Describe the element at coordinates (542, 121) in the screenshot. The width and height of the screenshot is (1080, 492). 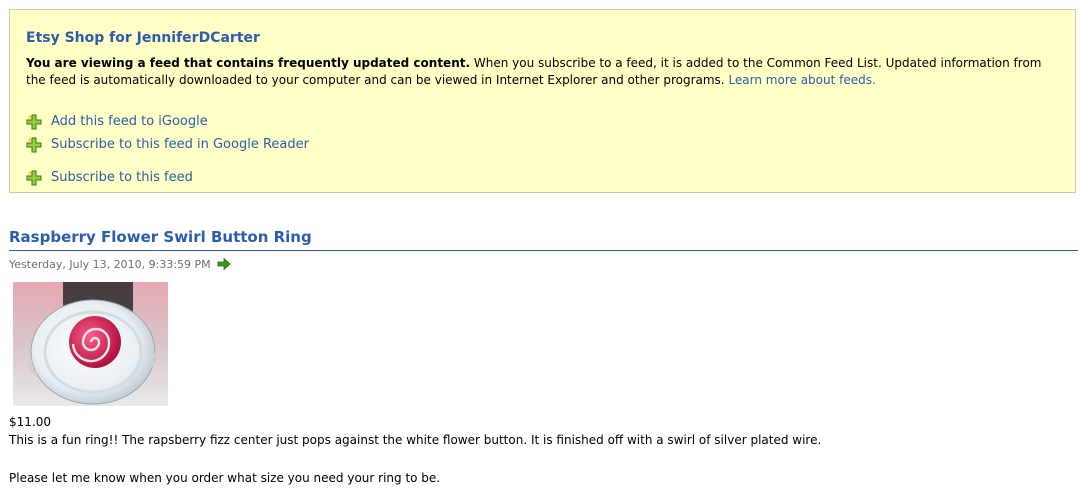
I see `subscribe-option-igoogle: Add this feed to iGoogle` at that location.